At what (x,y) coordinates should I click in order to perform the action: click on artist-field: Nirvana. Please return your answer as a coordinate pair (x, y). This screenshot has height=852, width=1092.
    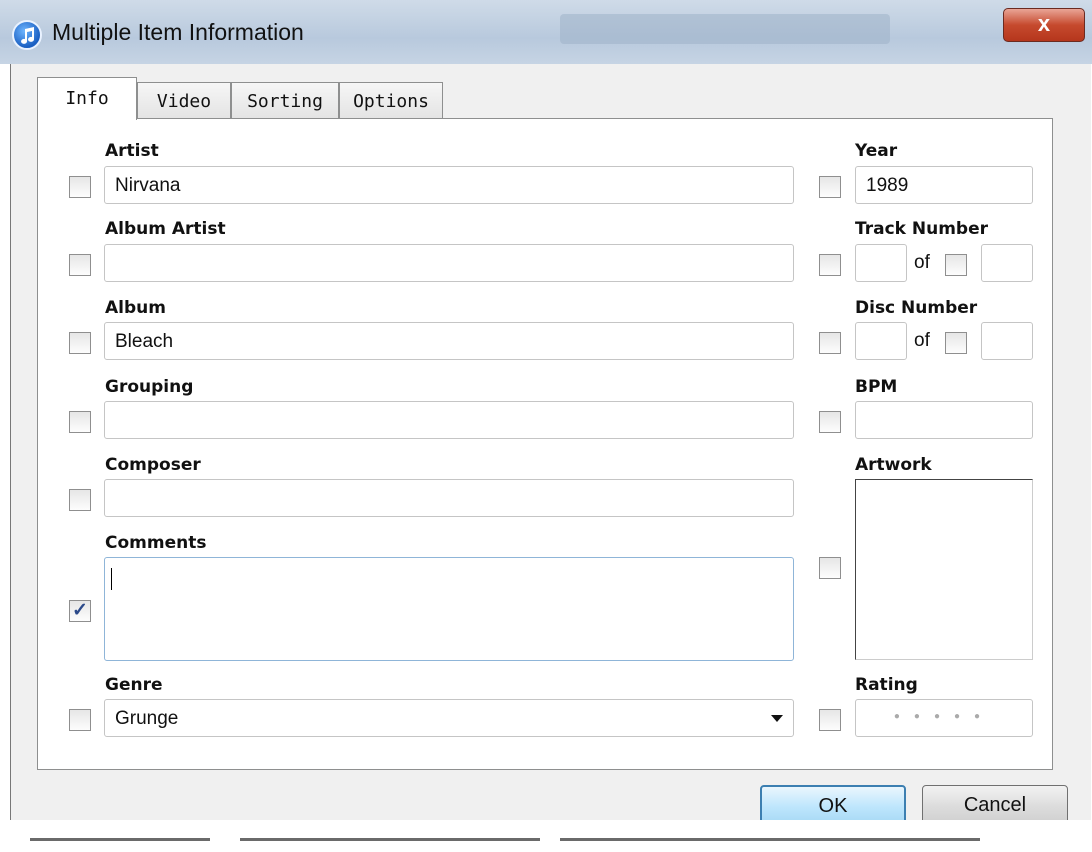
    Looking at the image, I should click on (449, 185).